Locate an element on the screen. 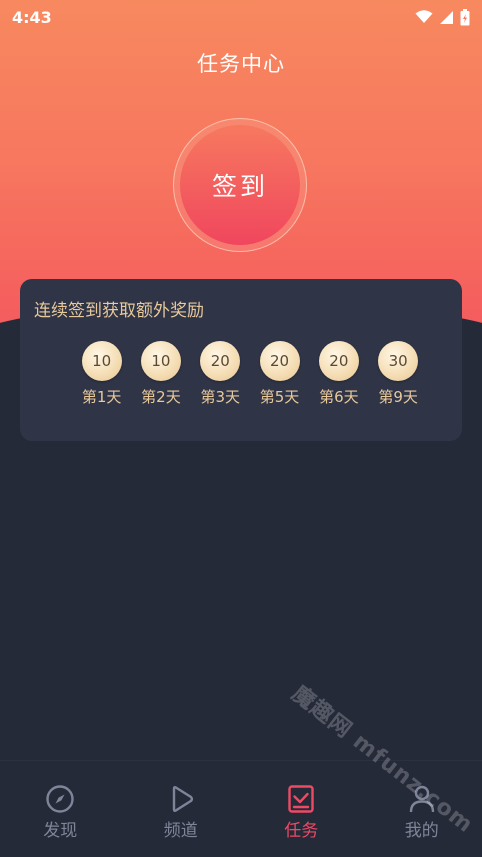 This screenshot has height=857, width=482. nav-label-discover: 发现 is located at coordinates (60, 830).